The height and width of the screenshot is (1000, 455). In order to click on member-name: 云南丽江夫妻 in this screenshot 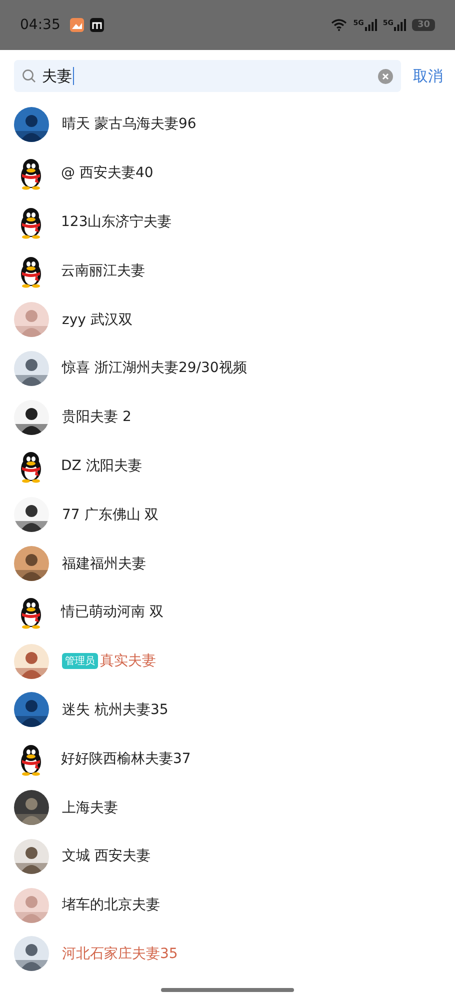, I will do `click(103, 271)`.